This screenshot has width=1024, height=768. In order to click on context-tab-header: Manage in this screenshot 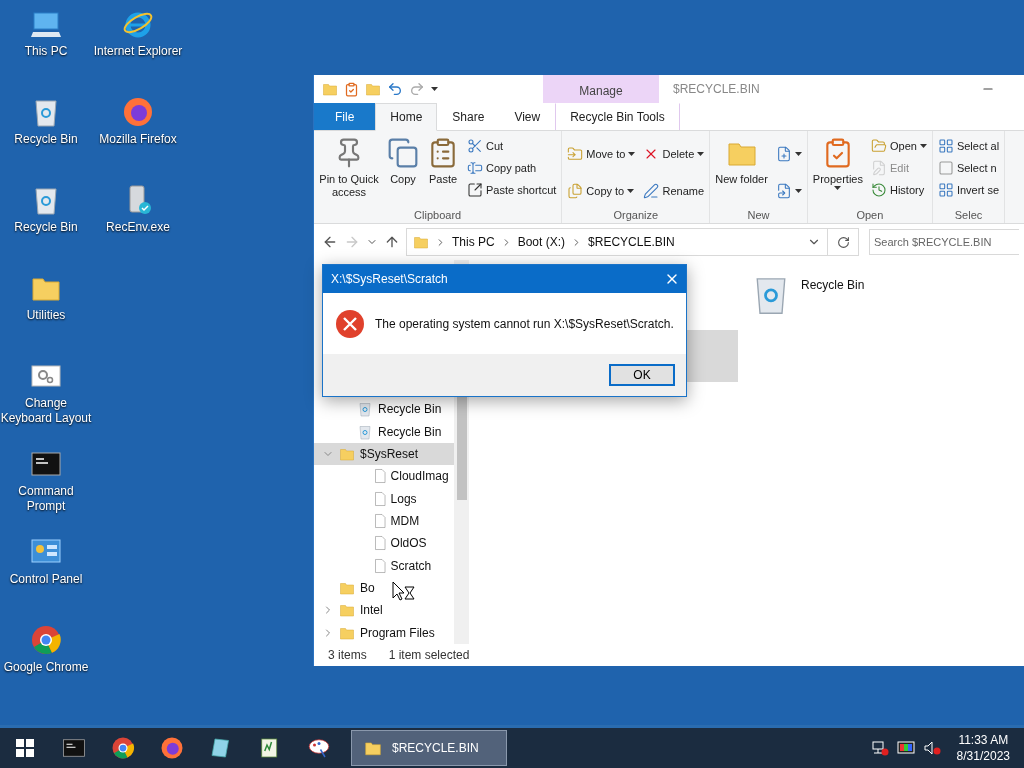, I will do `click(601, 89)`.